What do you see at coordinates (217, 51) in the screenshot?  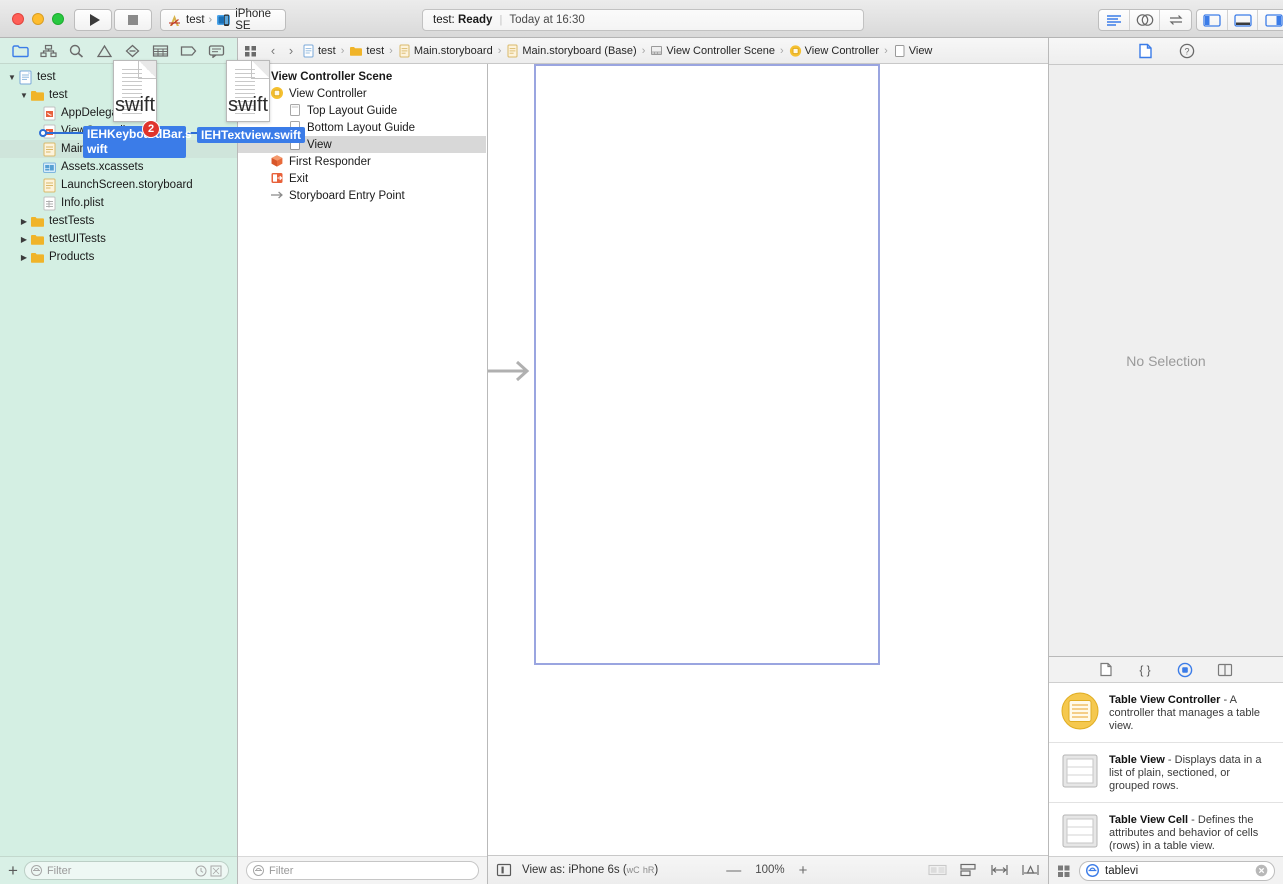 I see `report-navigator-tab` at bounding box center [217, 51].